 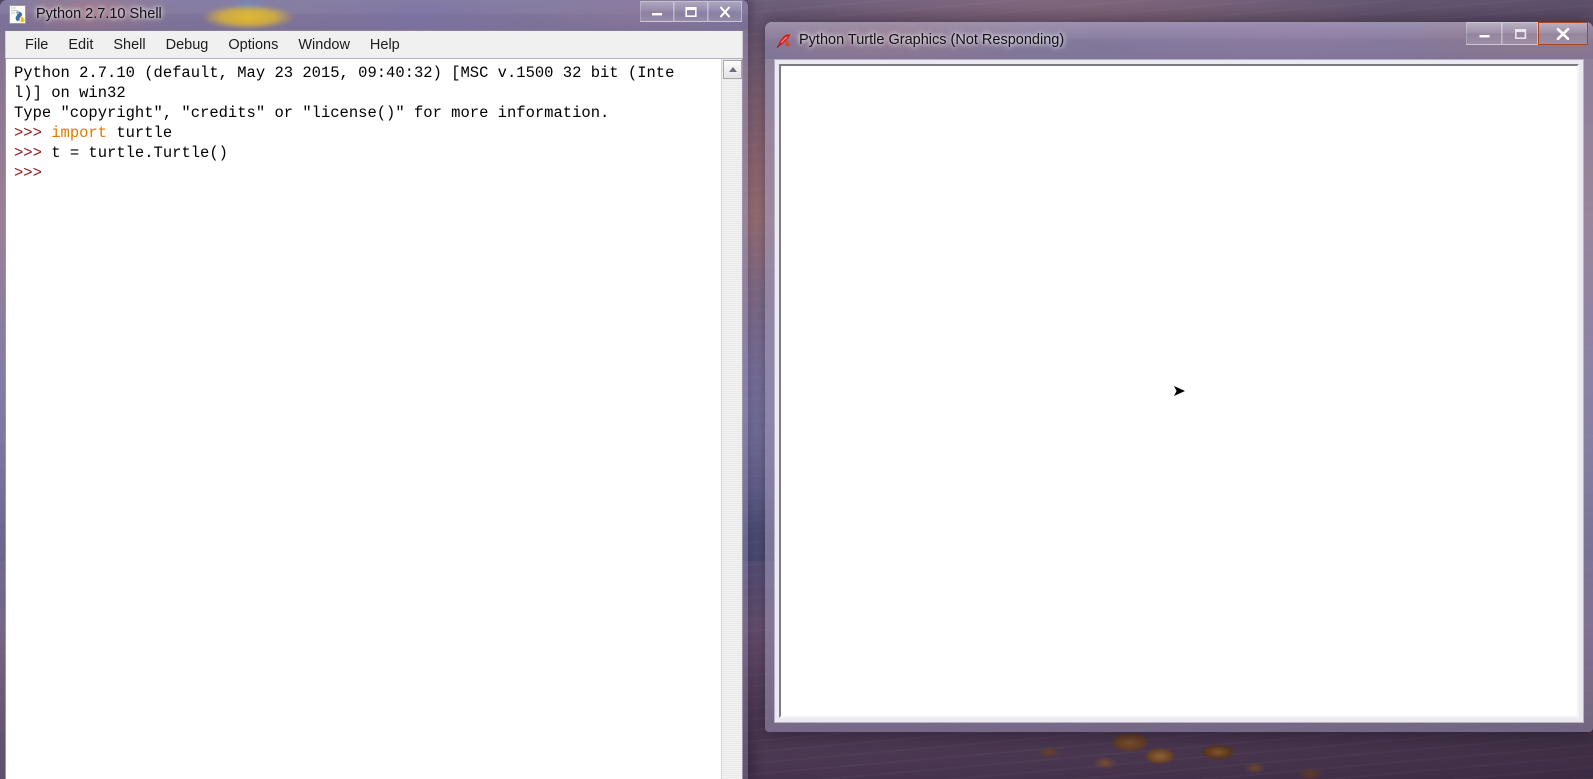 I want to click on scroll-up-arrow-icon, so click(x=732, y=69).